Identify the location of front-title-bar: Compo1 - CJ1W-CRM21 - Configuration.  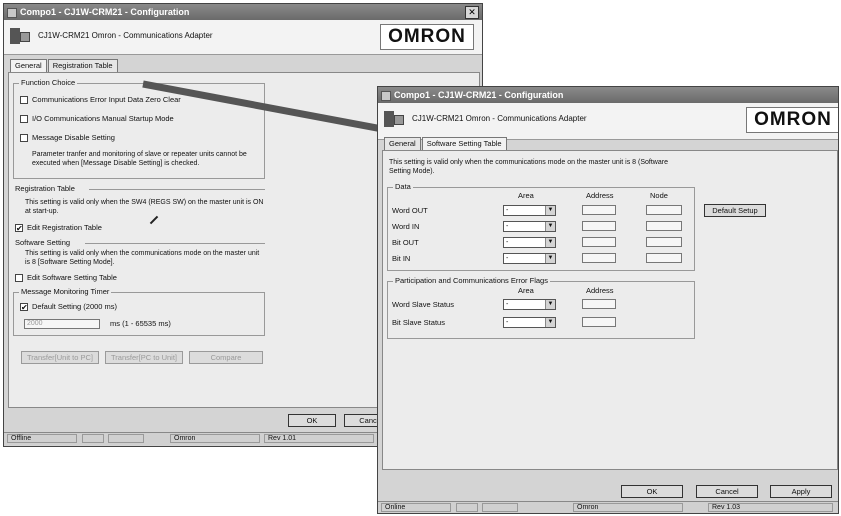
(608, 95).